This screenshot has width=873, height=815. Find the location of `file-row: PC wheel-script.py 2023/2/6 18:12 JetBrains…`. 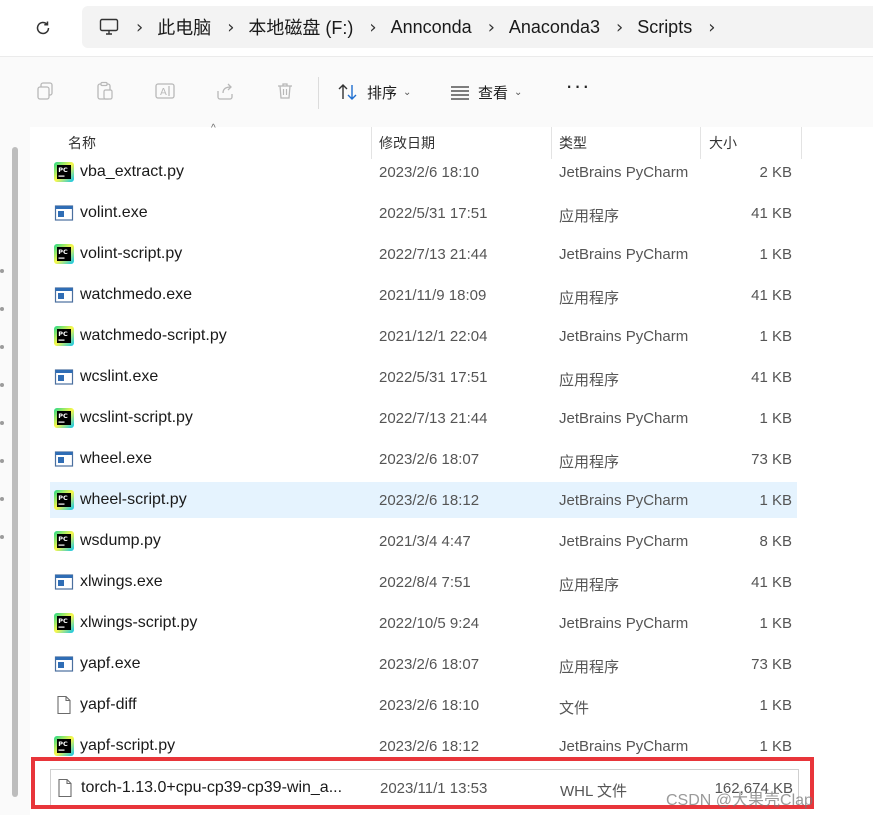

file-row: PC wheel-script.py 2023/2/6 18:12 JetBrains… is located at coordinates (423, 500).